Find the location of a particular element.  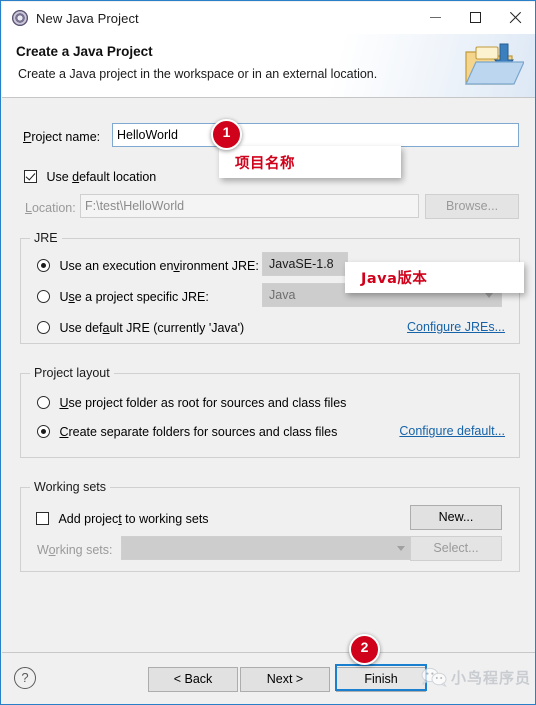

back-button-label: < Back is located at coordinates (193, 679).